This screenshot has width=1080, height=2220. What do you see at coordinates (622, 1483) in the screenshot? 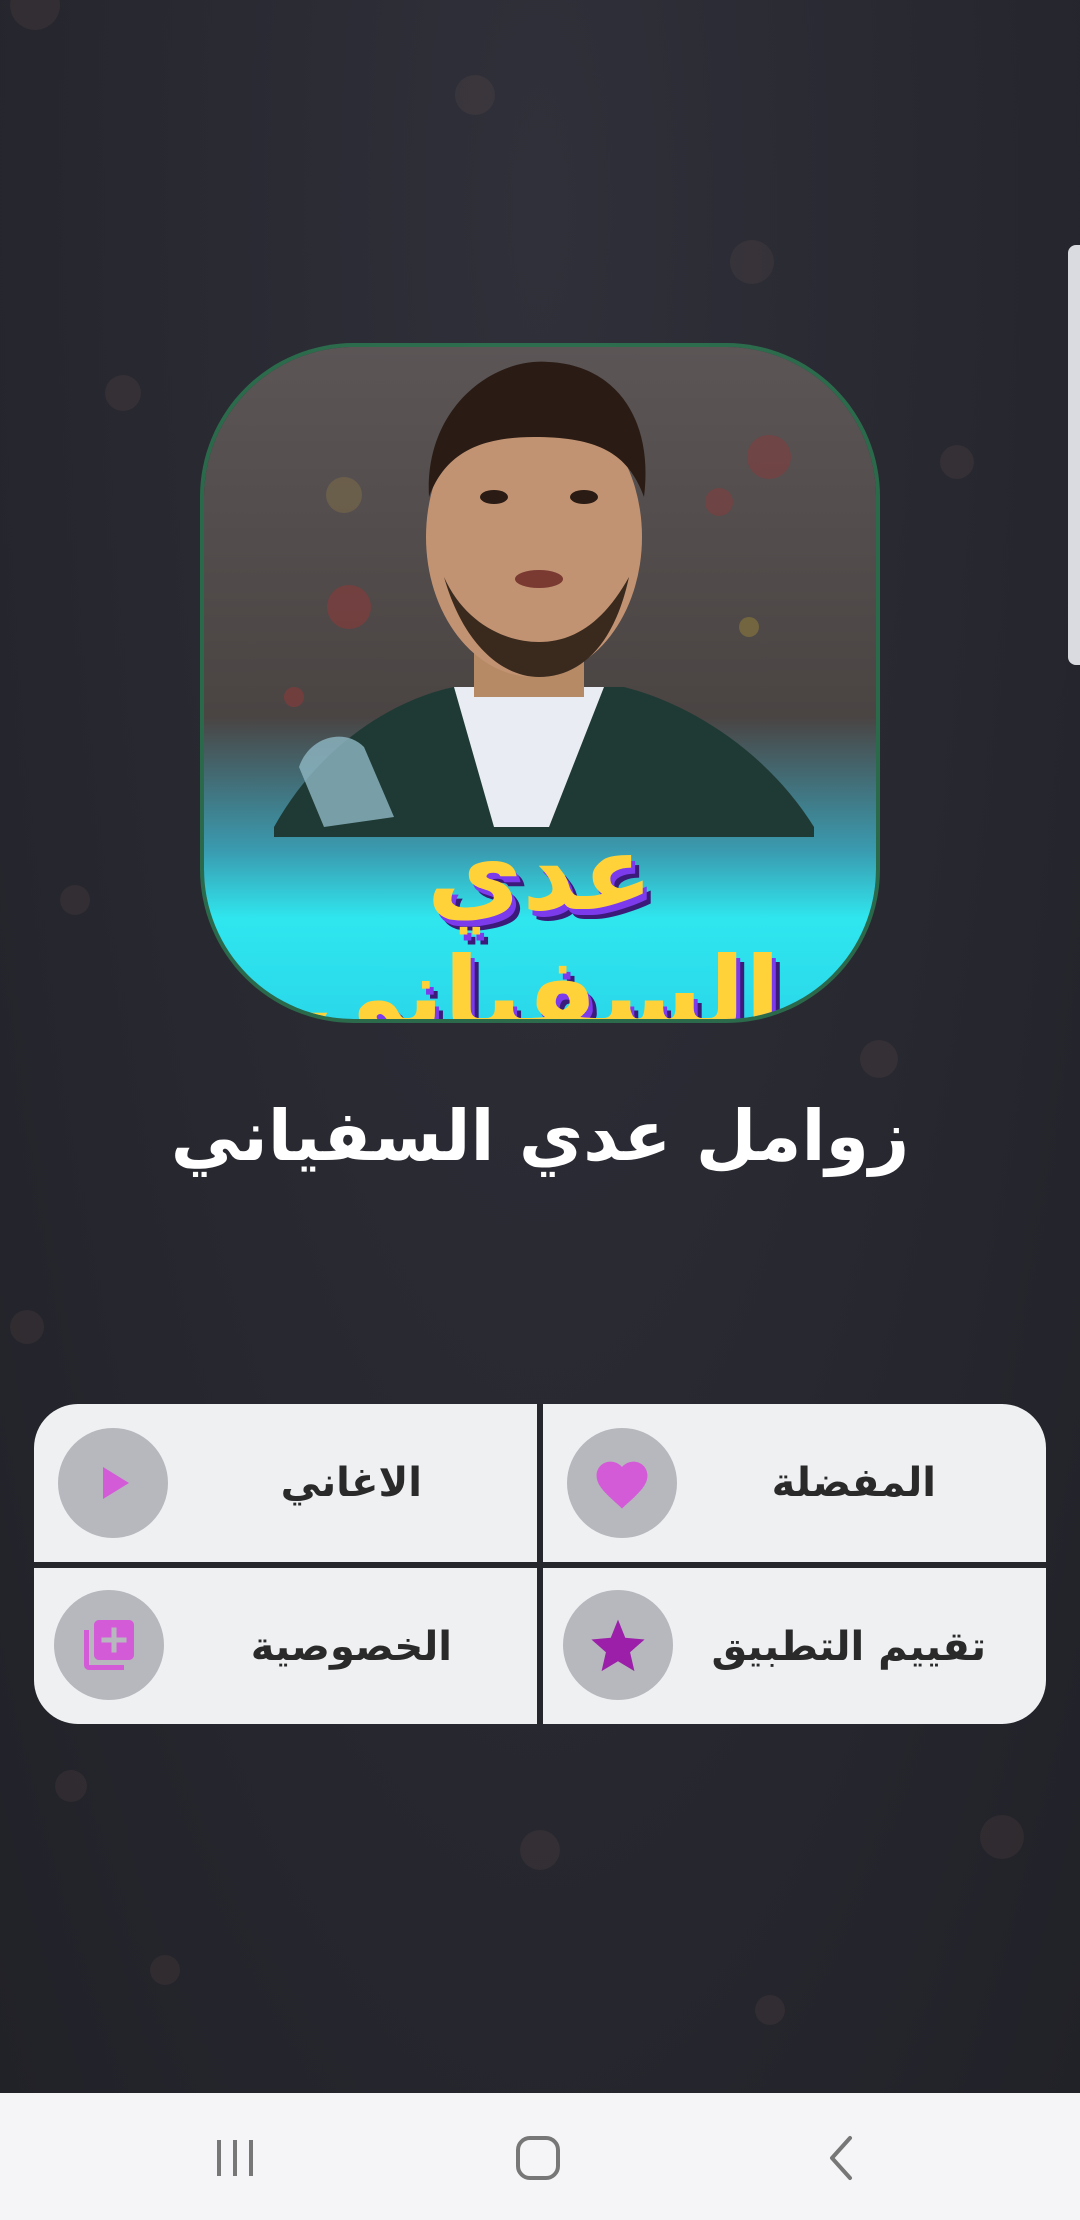
I see `heart-icon` at bounding box center [622, 1483].